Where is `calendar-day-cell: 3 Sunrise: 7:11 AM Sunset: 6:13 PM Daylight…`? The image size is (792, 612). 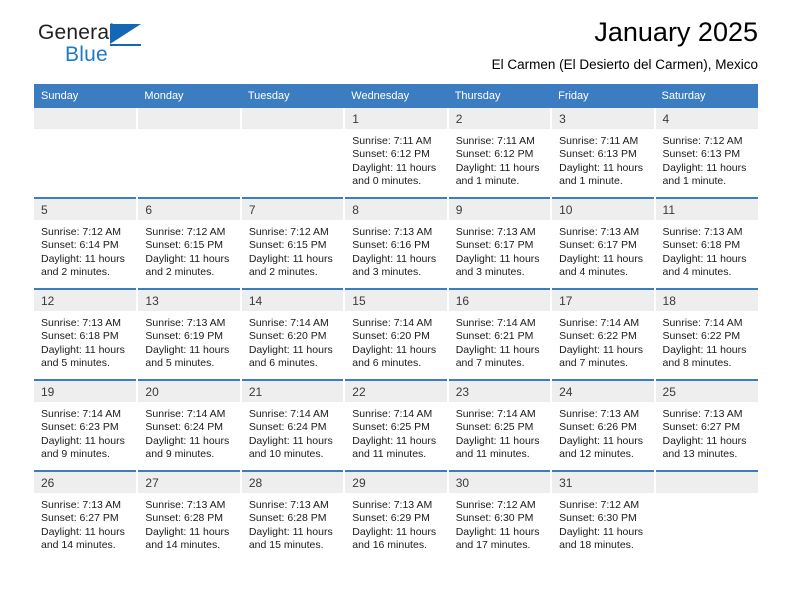
calendar-day-cell: 3 Sunrise: 7:11 AM Sunset: 6:13 PM Daylight… is located at coordinates (603, 153).